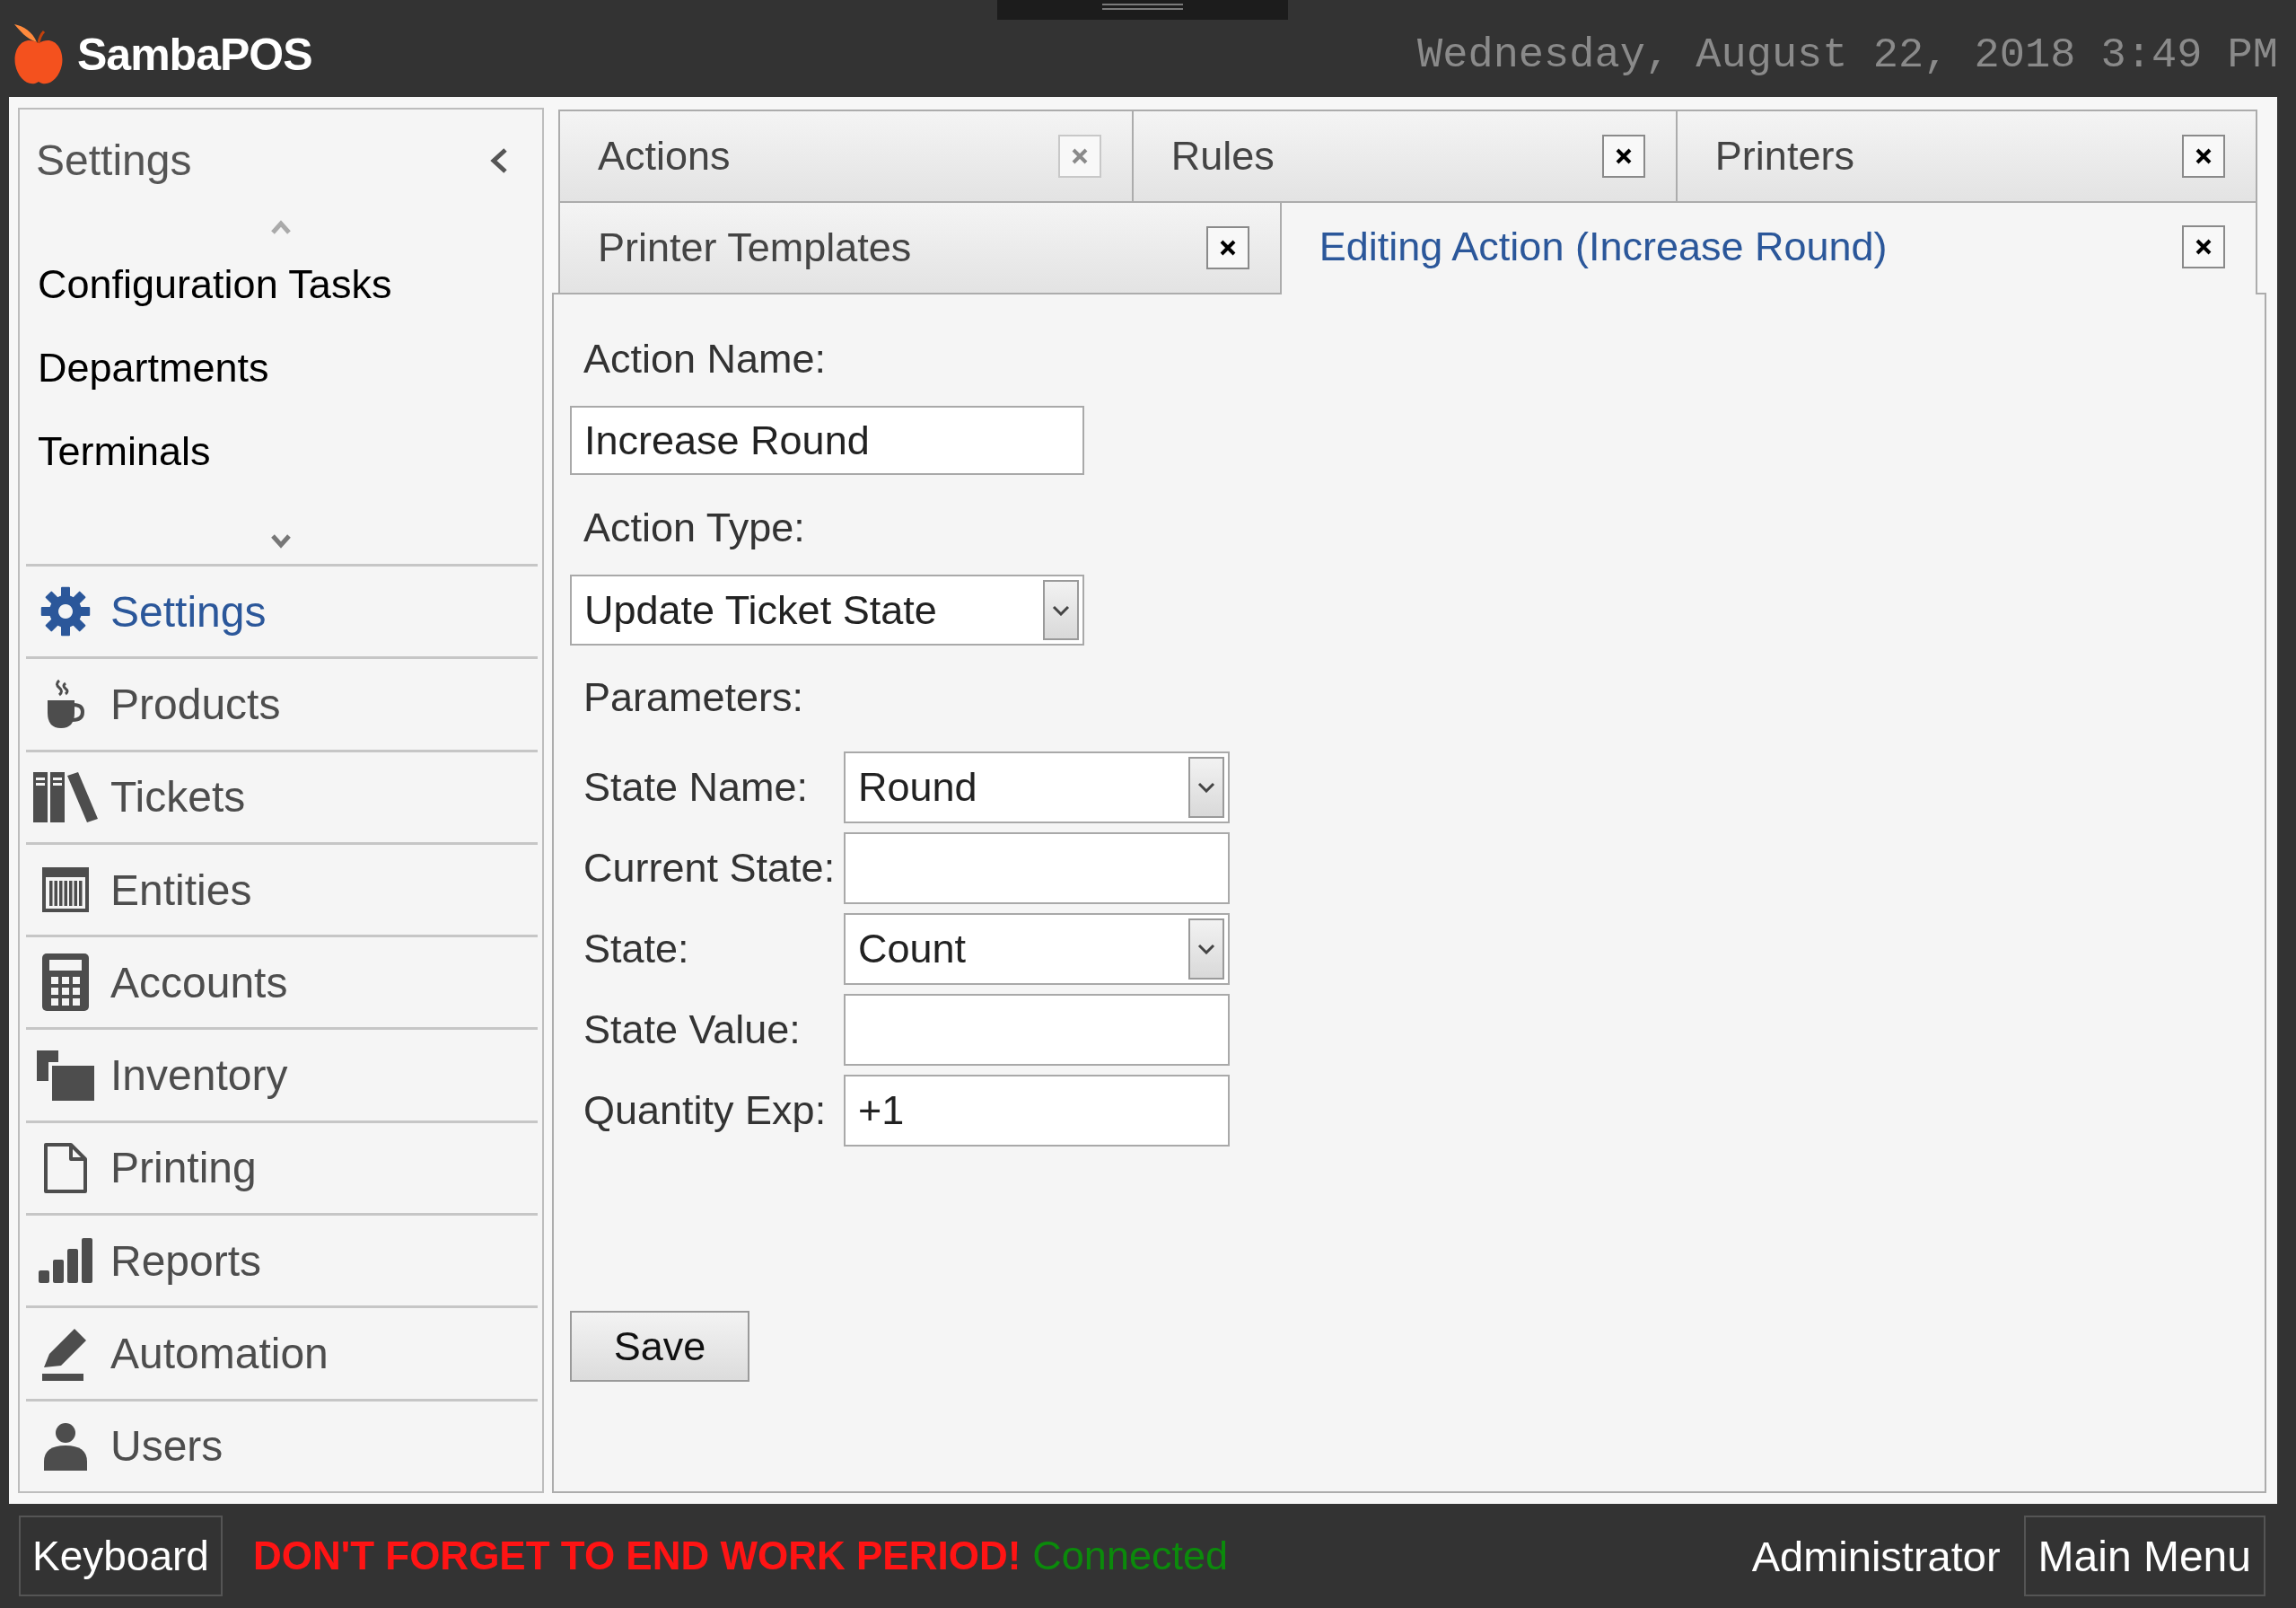  What do you see at coordinates (827, 440) in the screenshot?
I see `text-field: Increase Round` at bounding box center [827, 440].